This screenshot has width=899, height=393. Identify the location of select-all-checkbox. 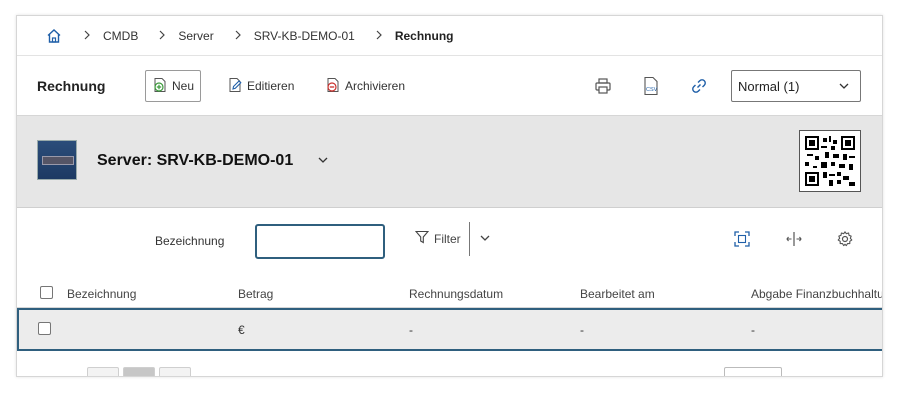
(46, 292).